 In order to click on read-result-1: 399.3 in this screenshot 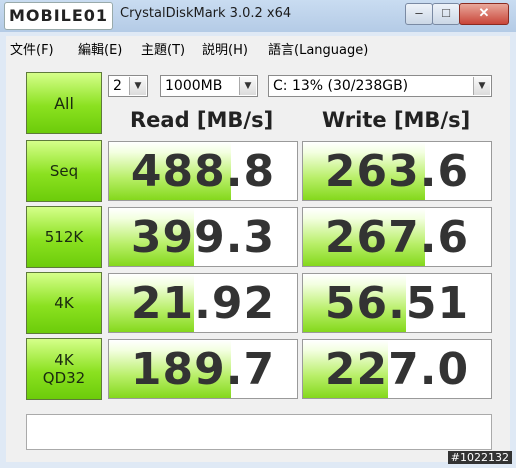, I will do `click(203, 237)`.